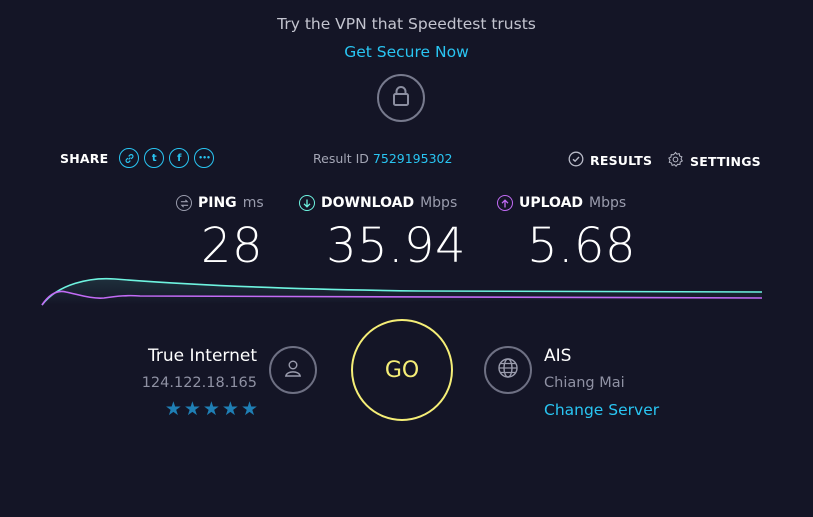 This screenshot has width=813, height=517. I want to click on lock-icon, so click(401, 98).